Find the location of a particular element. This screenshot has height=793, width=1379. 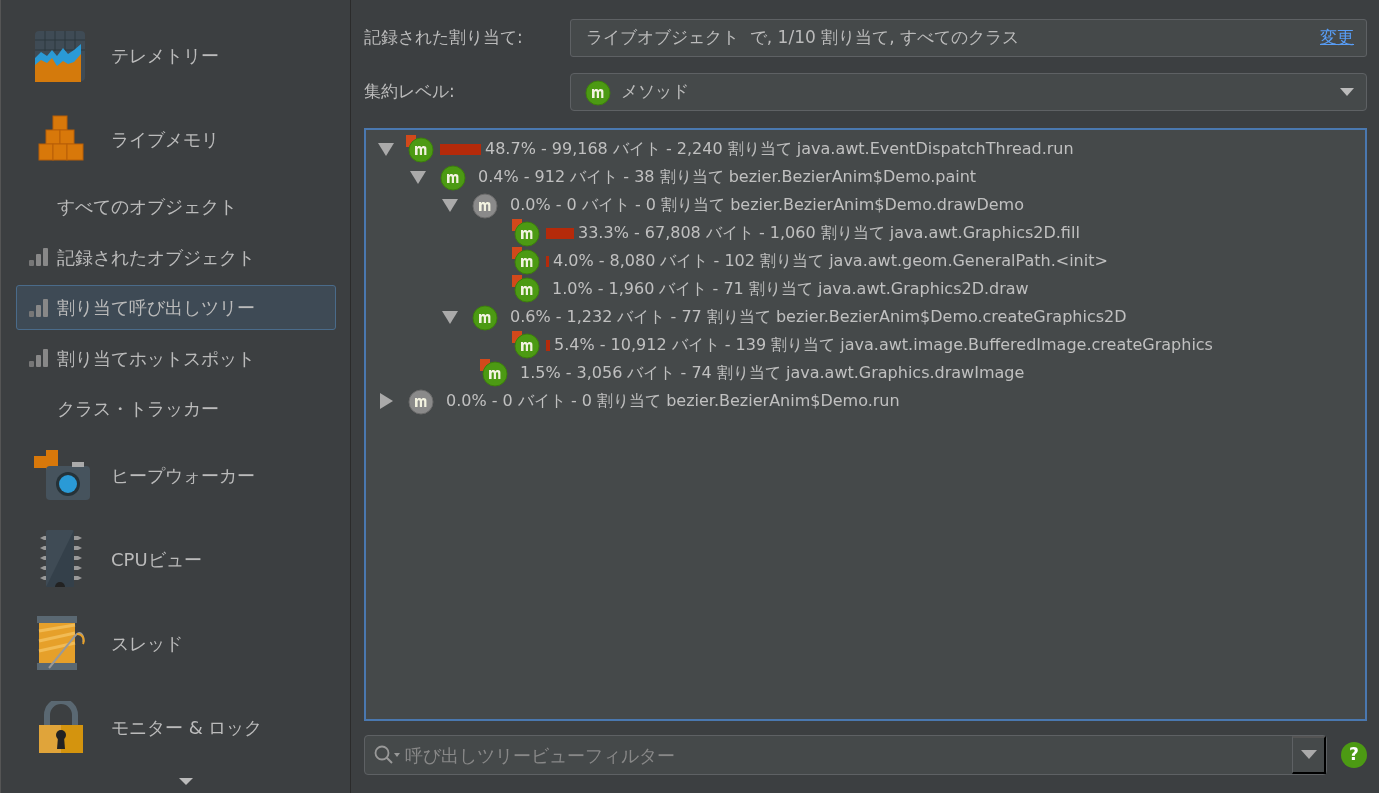

scroll-down-icon is located at coordinates (186, 781).